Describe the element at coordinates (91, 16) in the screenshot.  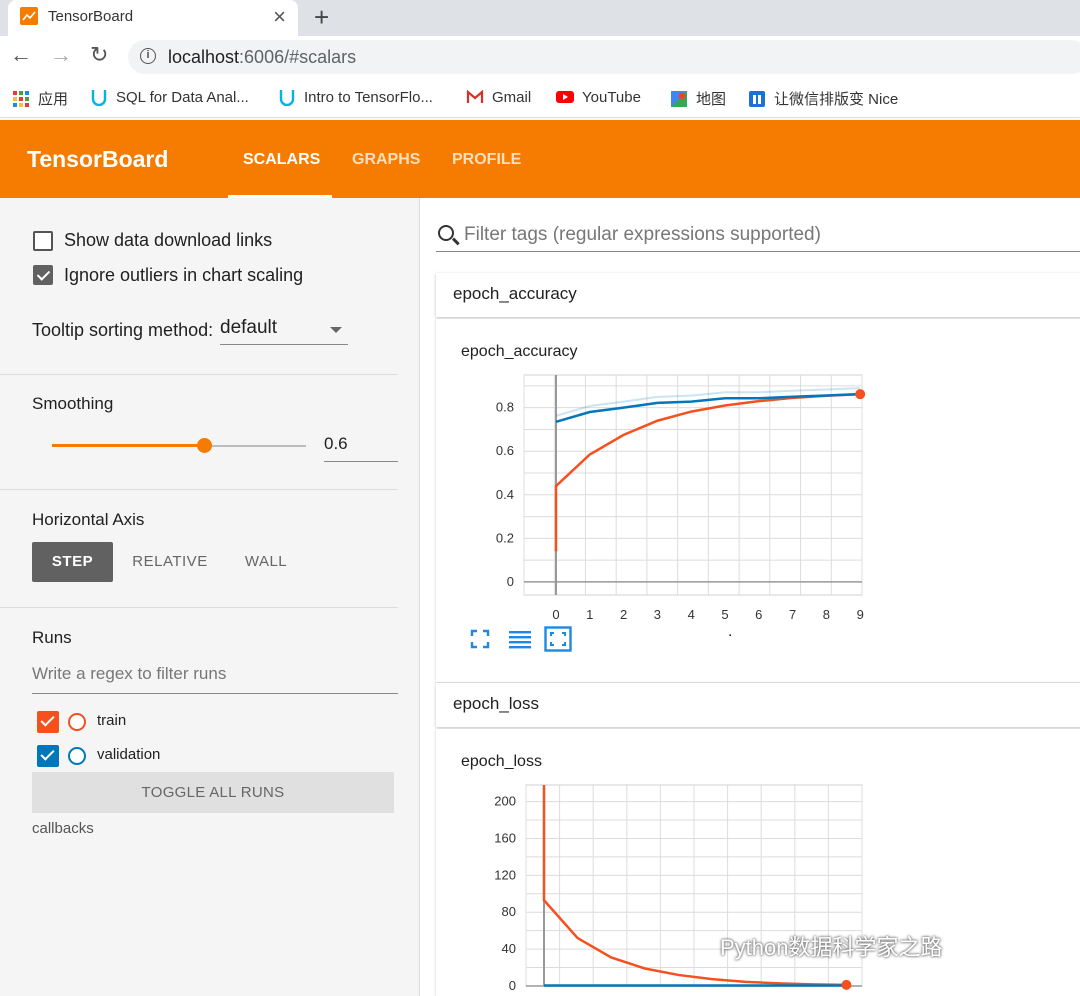
I see `browser-tab-title: TensorBoard` at that location.